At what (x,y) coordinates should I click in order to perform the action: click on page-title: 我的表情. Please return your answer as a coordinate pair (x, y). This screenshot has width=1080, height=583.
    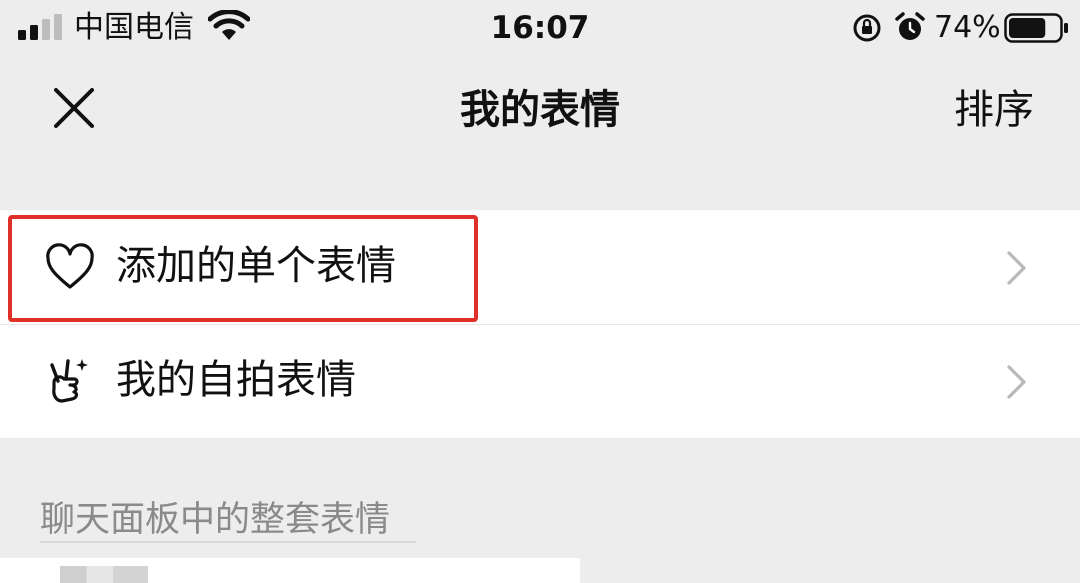
    Looking at the image, I should click on (540, 110).